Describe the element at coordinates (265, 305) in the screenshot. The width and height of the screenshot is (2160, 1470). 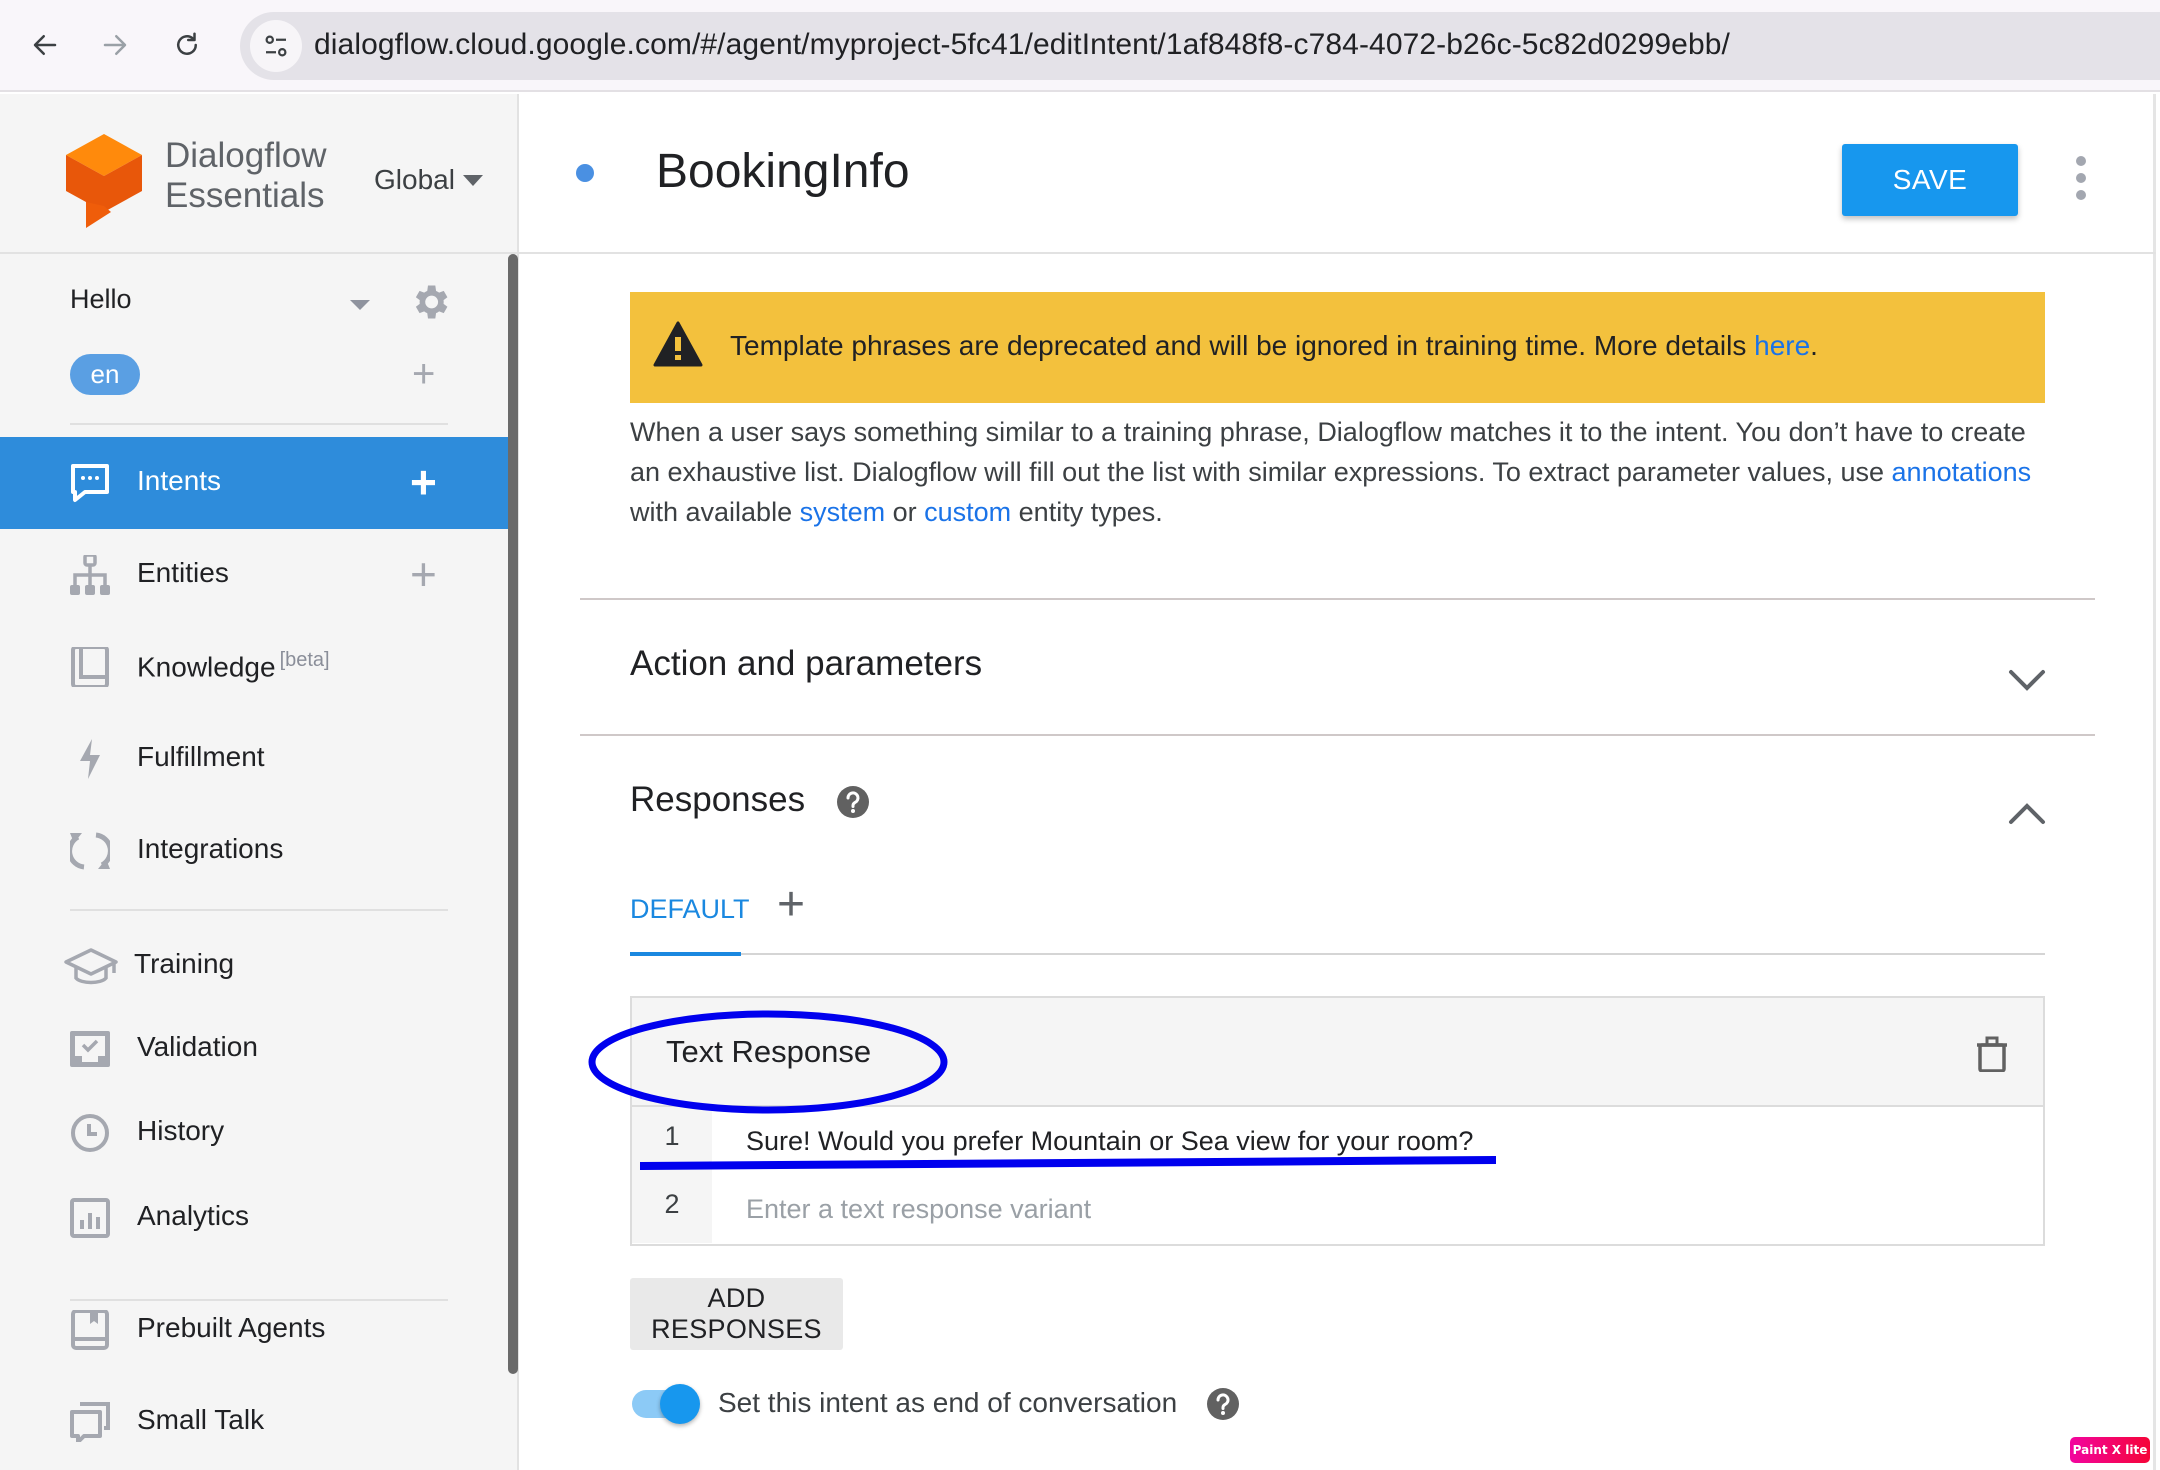
I see `agent-selector: Hello` at that location.